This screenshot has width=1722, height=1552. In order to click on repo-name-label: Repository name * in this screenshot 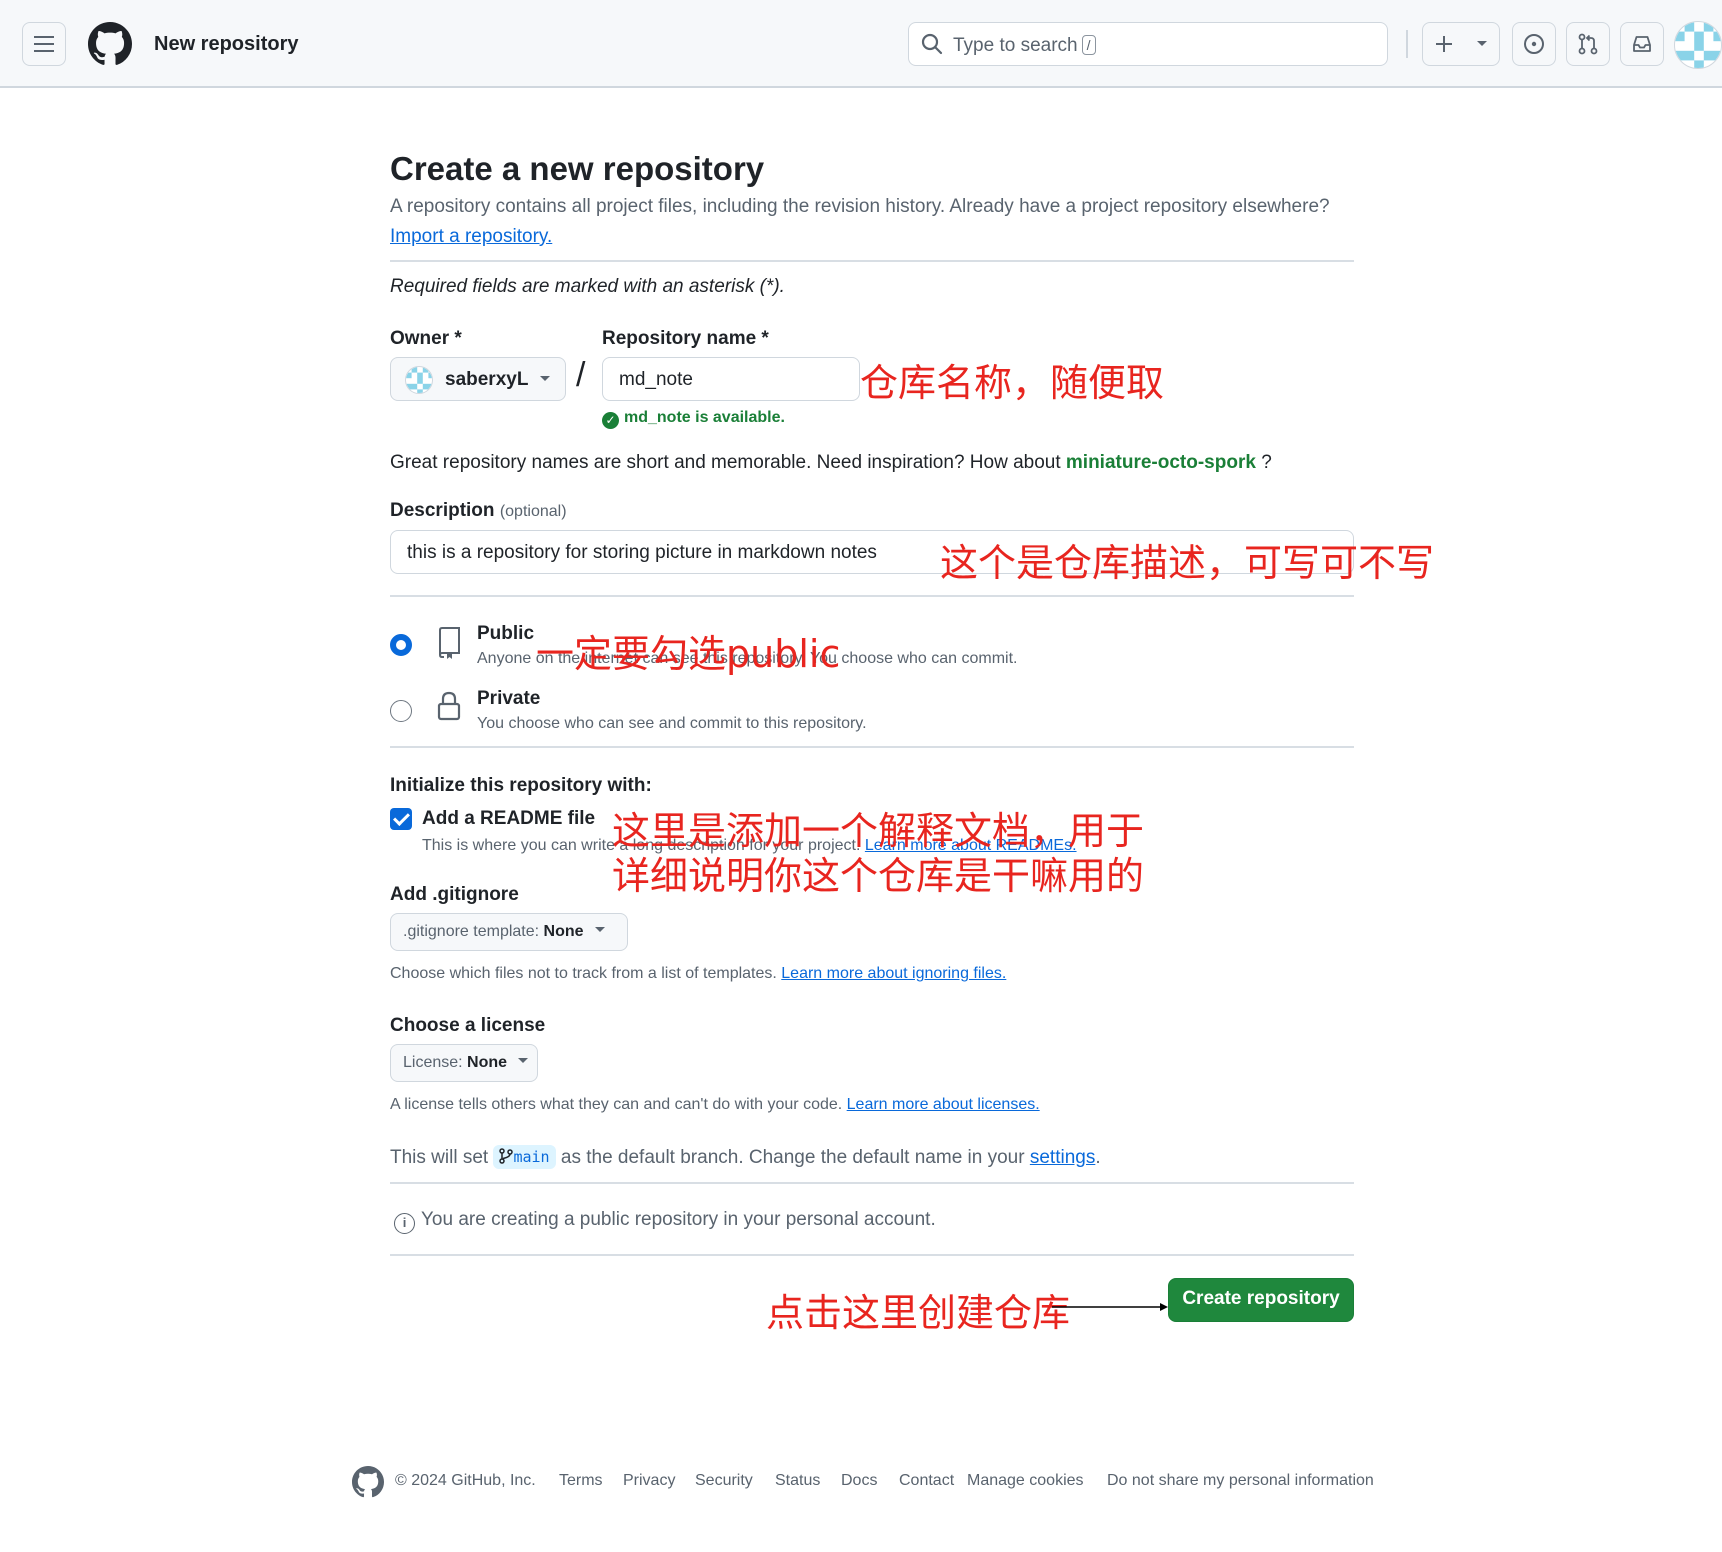, I will do `click(685, 338)`.